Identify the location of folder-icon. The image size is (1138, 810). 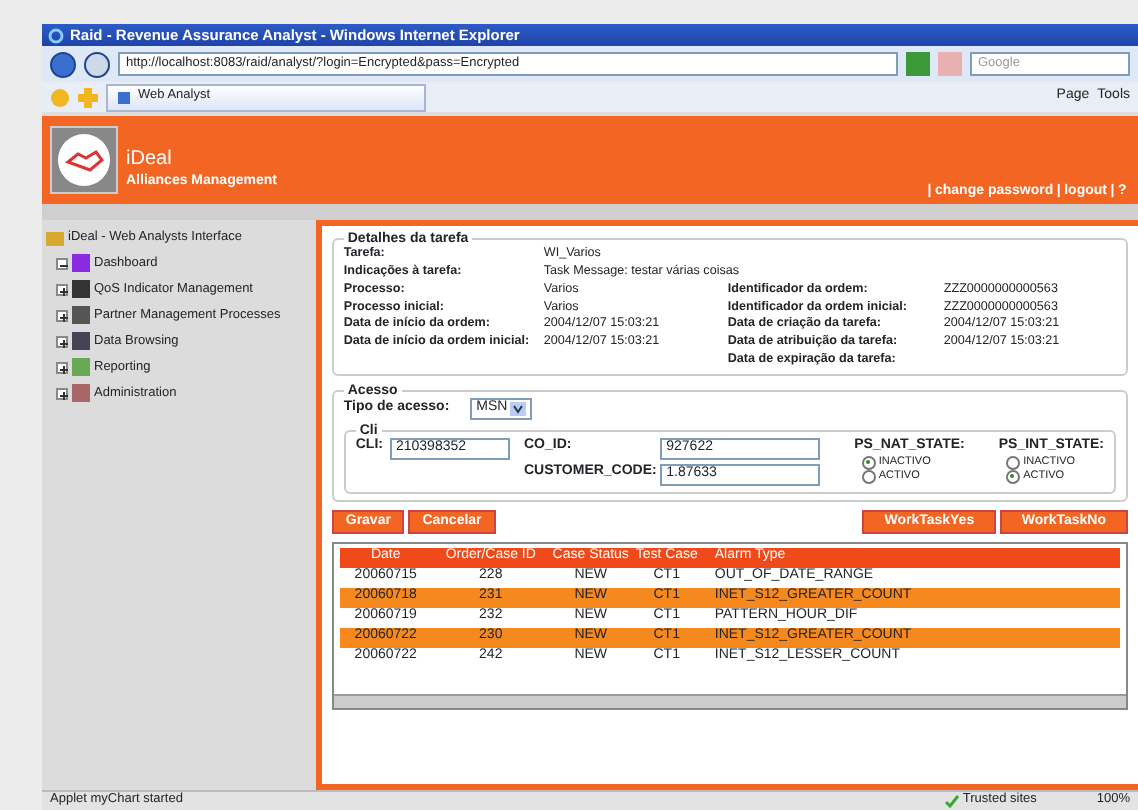
(55, 238).